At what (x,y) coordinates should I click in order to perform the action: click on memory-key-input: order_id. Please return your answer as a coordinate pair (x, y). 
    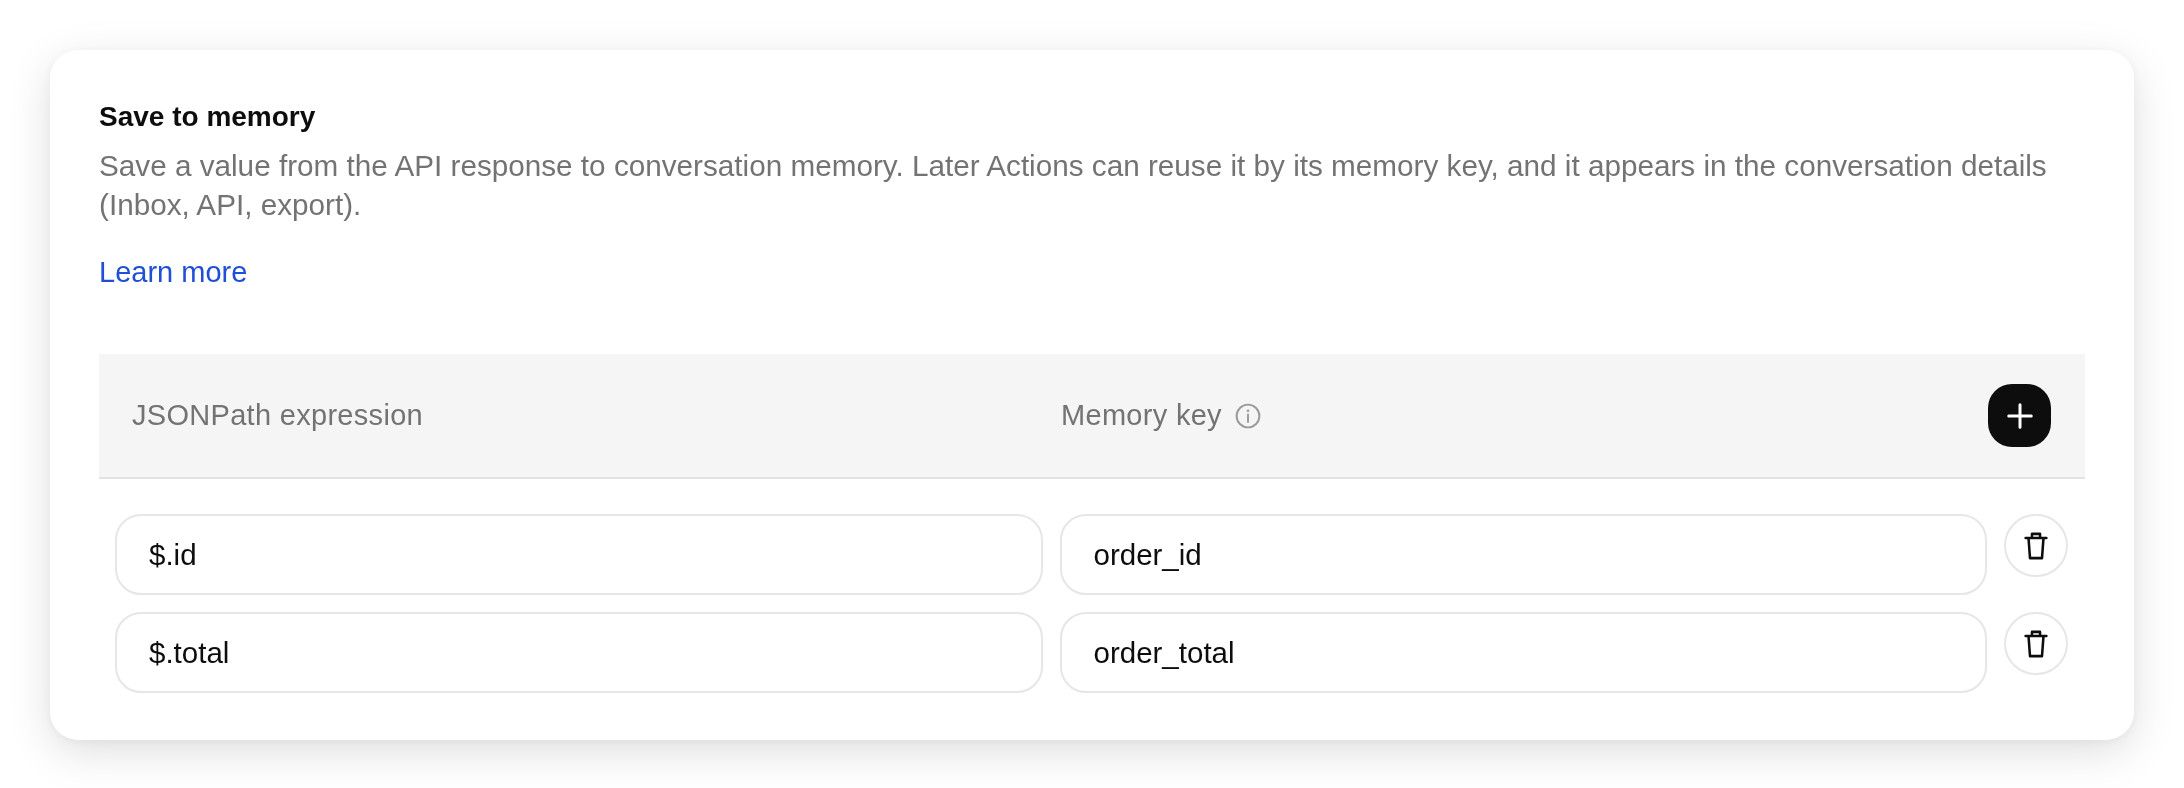
    Looking at the image, I should click on (1523, 554).